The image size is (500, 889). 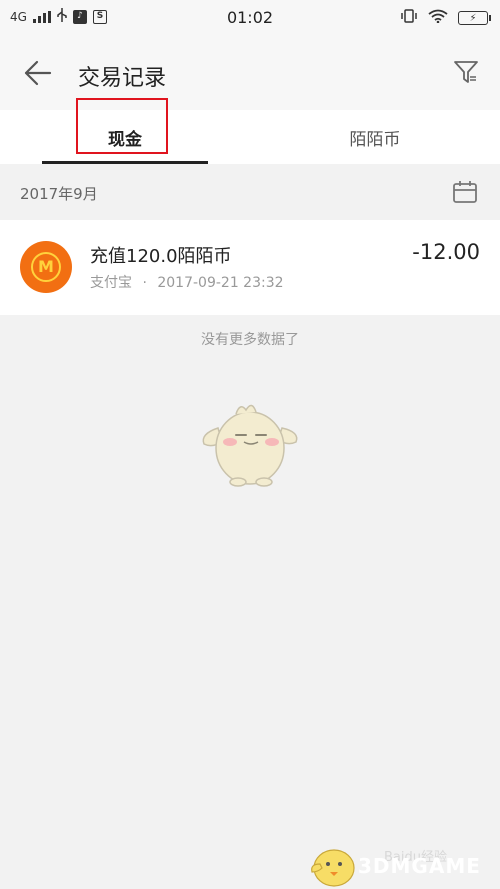 I want to click on battery-charging-icon: ⚡, so click(x=474, y=18).